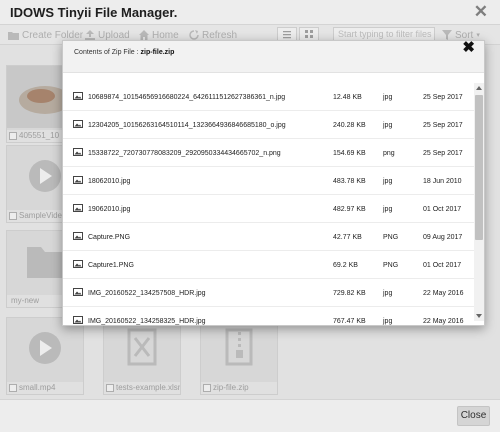 Image resolution: width=500 pixels, height=432 pixels. Describe the element at coordinates (347, 237) in the screenshot. I see `zip-file-size: 42.77 KB` at that location.